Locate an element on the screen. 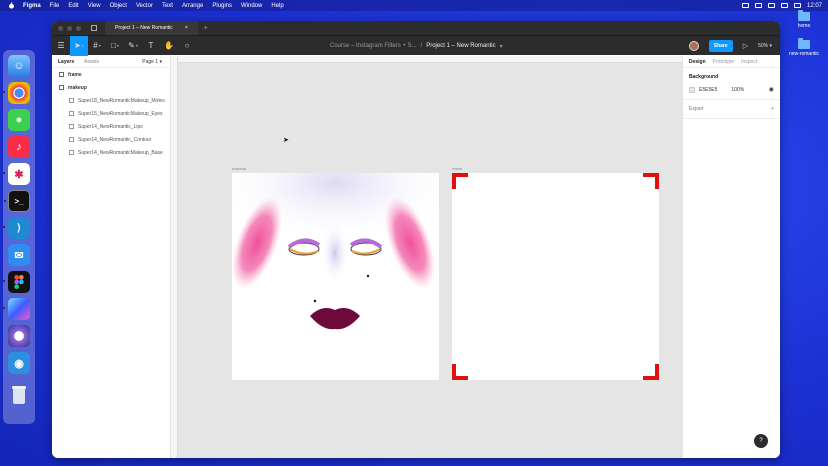 The image size is (828, 466). new-tab-icon: + is located at coordinates (206, 28).